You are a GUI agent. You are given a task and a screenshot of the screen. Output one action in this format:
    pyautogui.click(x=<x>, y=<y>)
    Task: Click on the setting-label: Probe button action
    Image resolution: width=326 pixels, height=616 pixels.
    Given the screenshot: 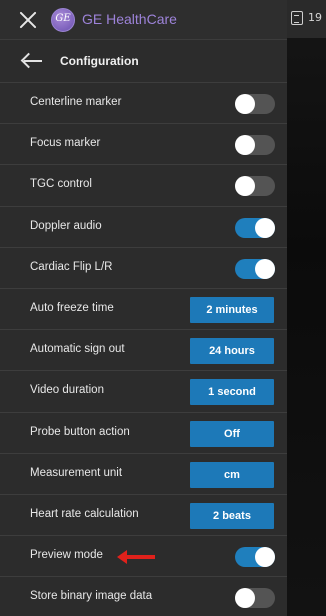 What is the action you would take?
    pyautogui.click(x=80, y=431)
    